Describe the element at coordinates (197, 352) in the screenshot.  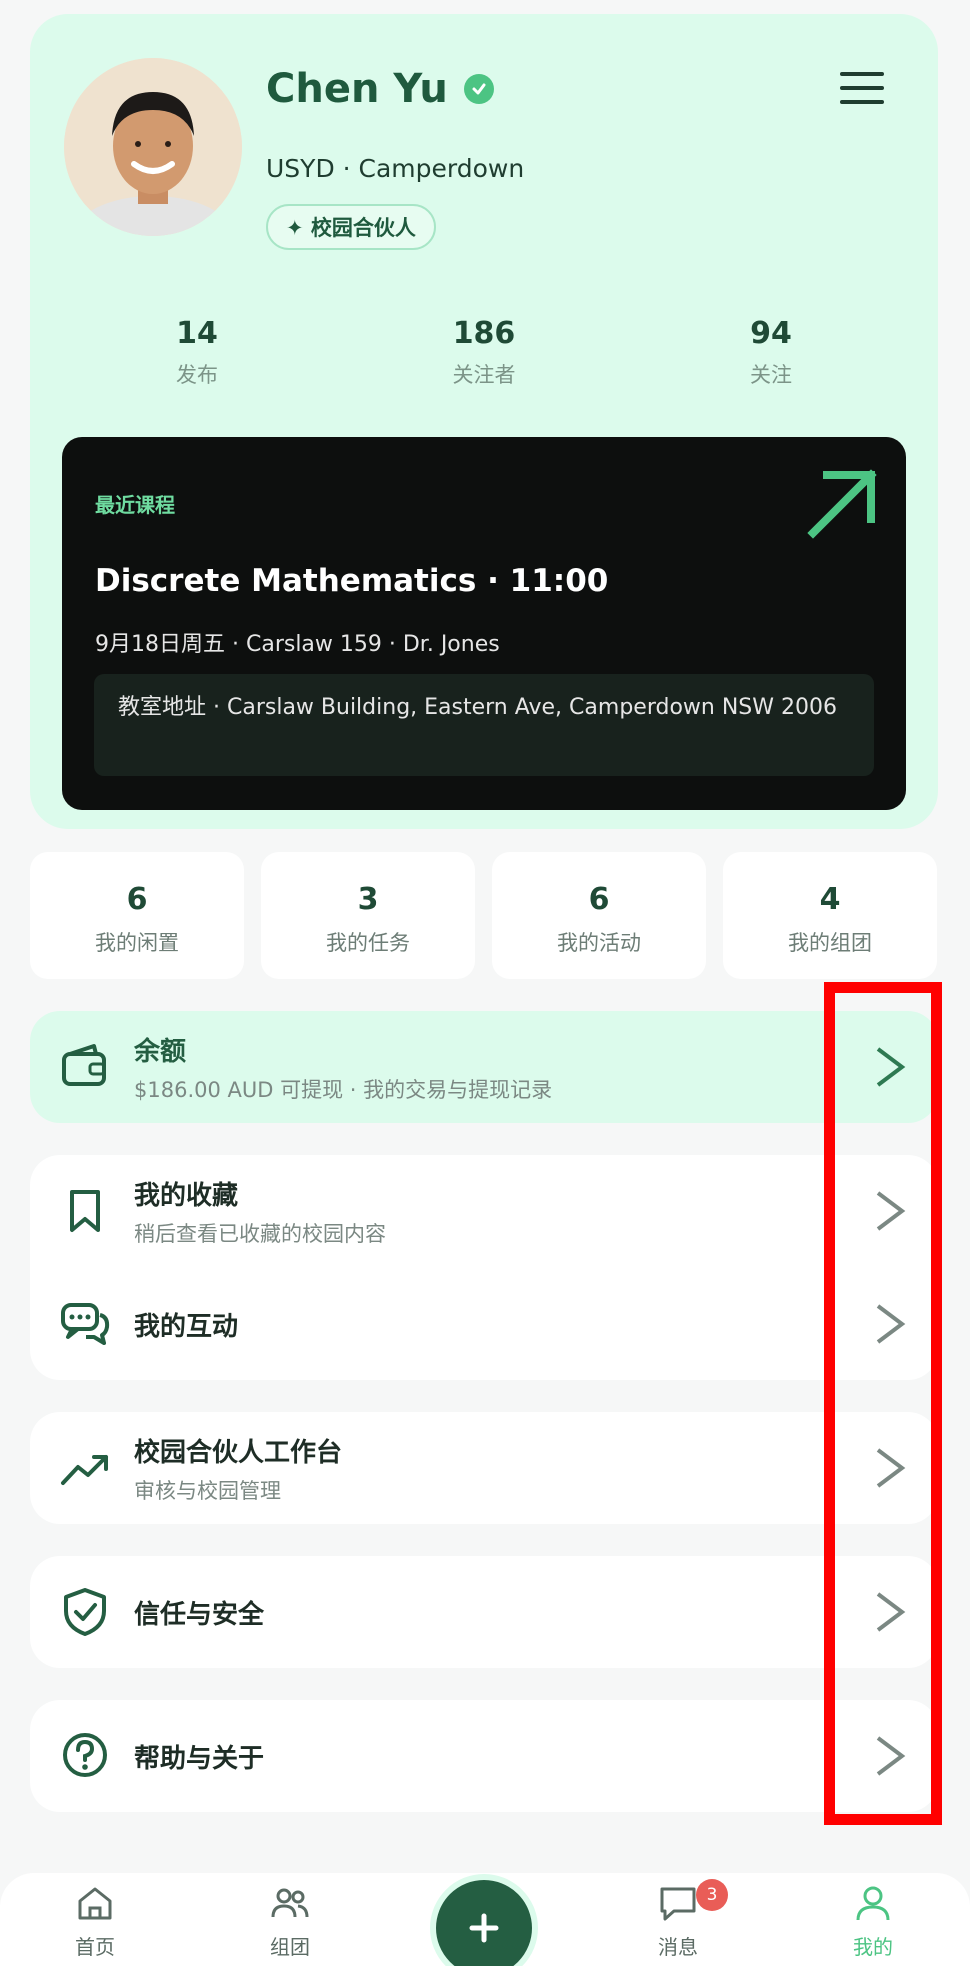
I see `stat-posts: 14 发布` at that location.